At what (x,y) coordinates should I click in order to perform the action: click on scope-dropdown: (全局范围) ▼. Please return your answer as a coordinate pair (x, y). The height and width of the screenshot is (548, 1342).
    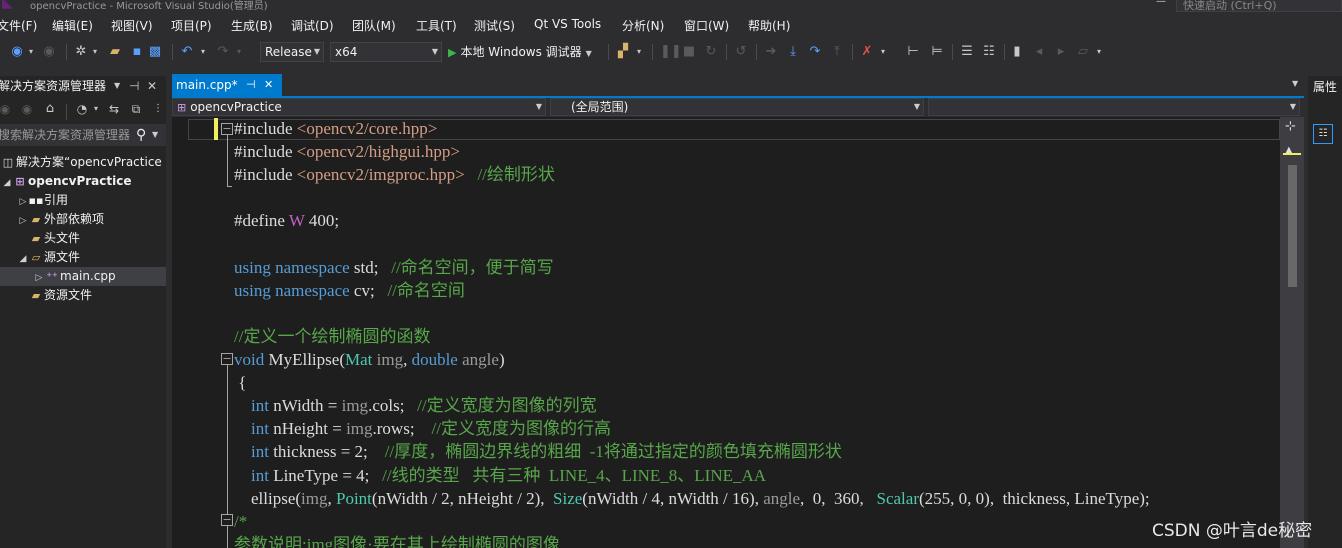
    Looking at the image, I should click on (737, 107).